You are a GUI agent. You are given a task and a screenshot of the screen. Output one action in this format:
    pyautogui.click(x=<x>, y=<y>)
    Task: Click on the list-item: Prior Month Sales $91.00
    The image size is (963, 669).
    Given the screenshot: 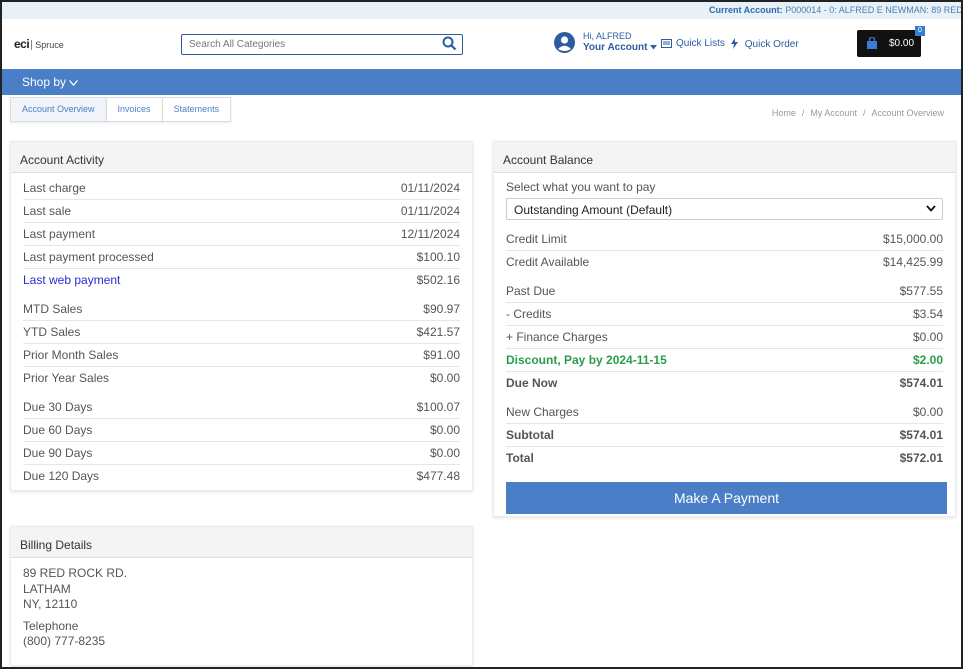 What is the action you would take?
    pyautogui.click(x=241, y=355)
    